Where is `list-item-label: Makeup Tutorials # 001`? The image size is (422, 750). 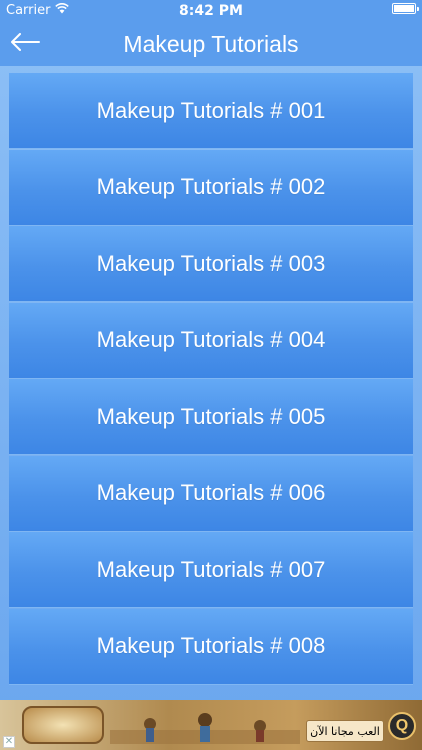
list-item-label: Makeup Tutorials # 001 is located at coordinates (211, 110).